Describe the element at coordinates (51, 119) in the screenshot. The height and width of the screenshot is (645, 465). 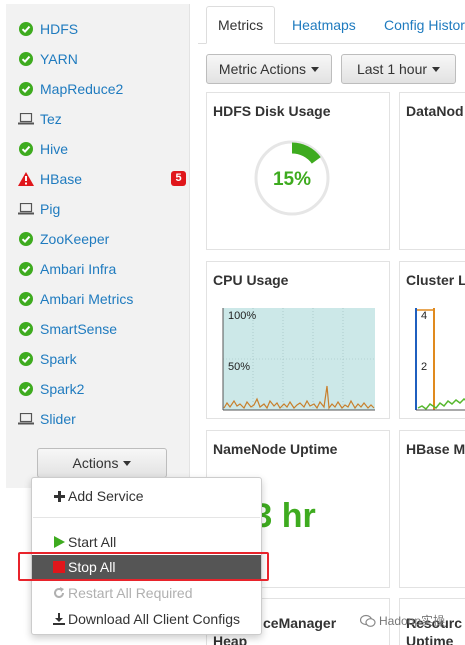
I see `service-name: Tez` at that location.